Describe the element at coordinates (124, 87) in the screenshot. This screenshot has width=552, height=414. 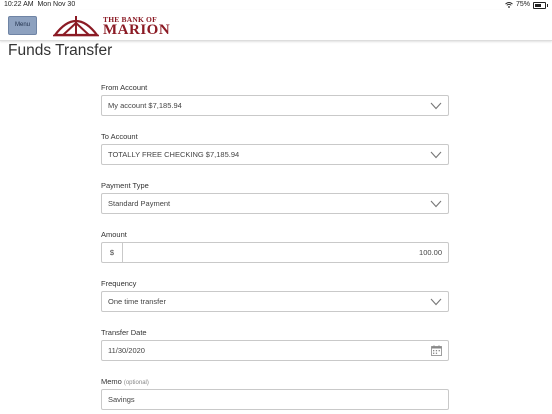
I see `from-account-label: From Account` at that location.